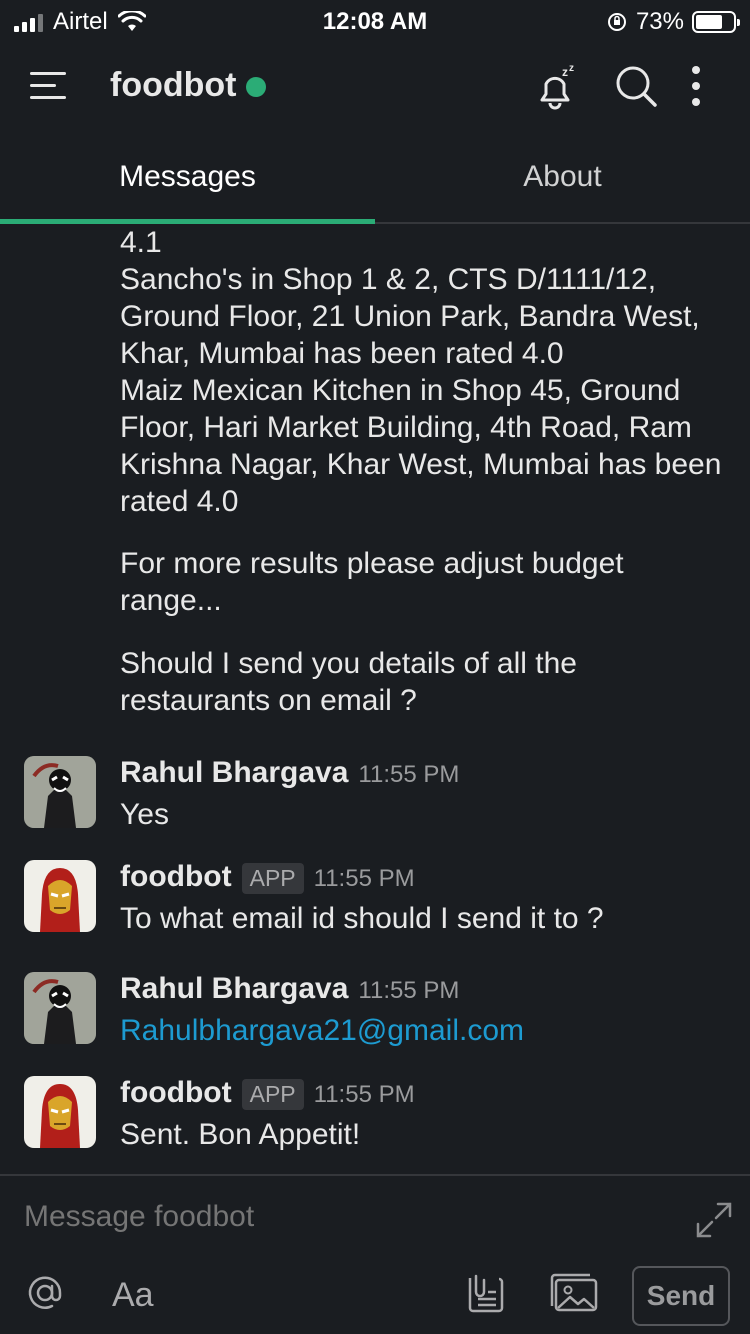  What do you see at coordinates (144, 814) in the screenshot?
I see `message-text: Yes` at bounding box center [144, 814].